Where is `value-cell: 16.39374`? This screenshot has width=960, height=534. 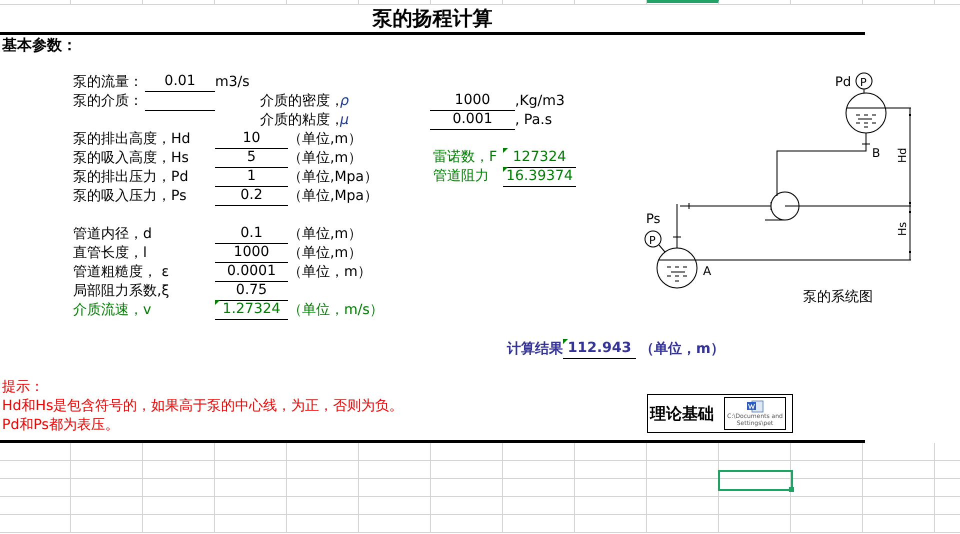
value-cell: 16.39374 is located at coordinates (539, 177).